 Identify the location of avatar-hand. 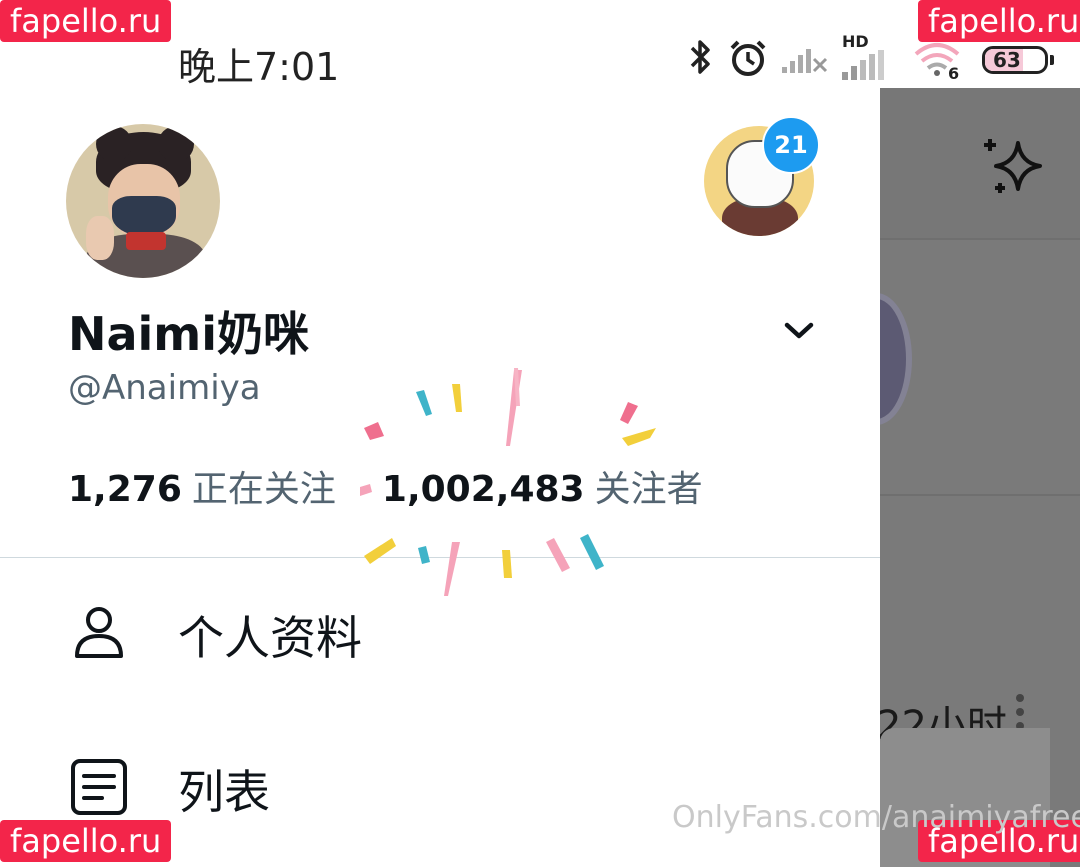
(100, 238).